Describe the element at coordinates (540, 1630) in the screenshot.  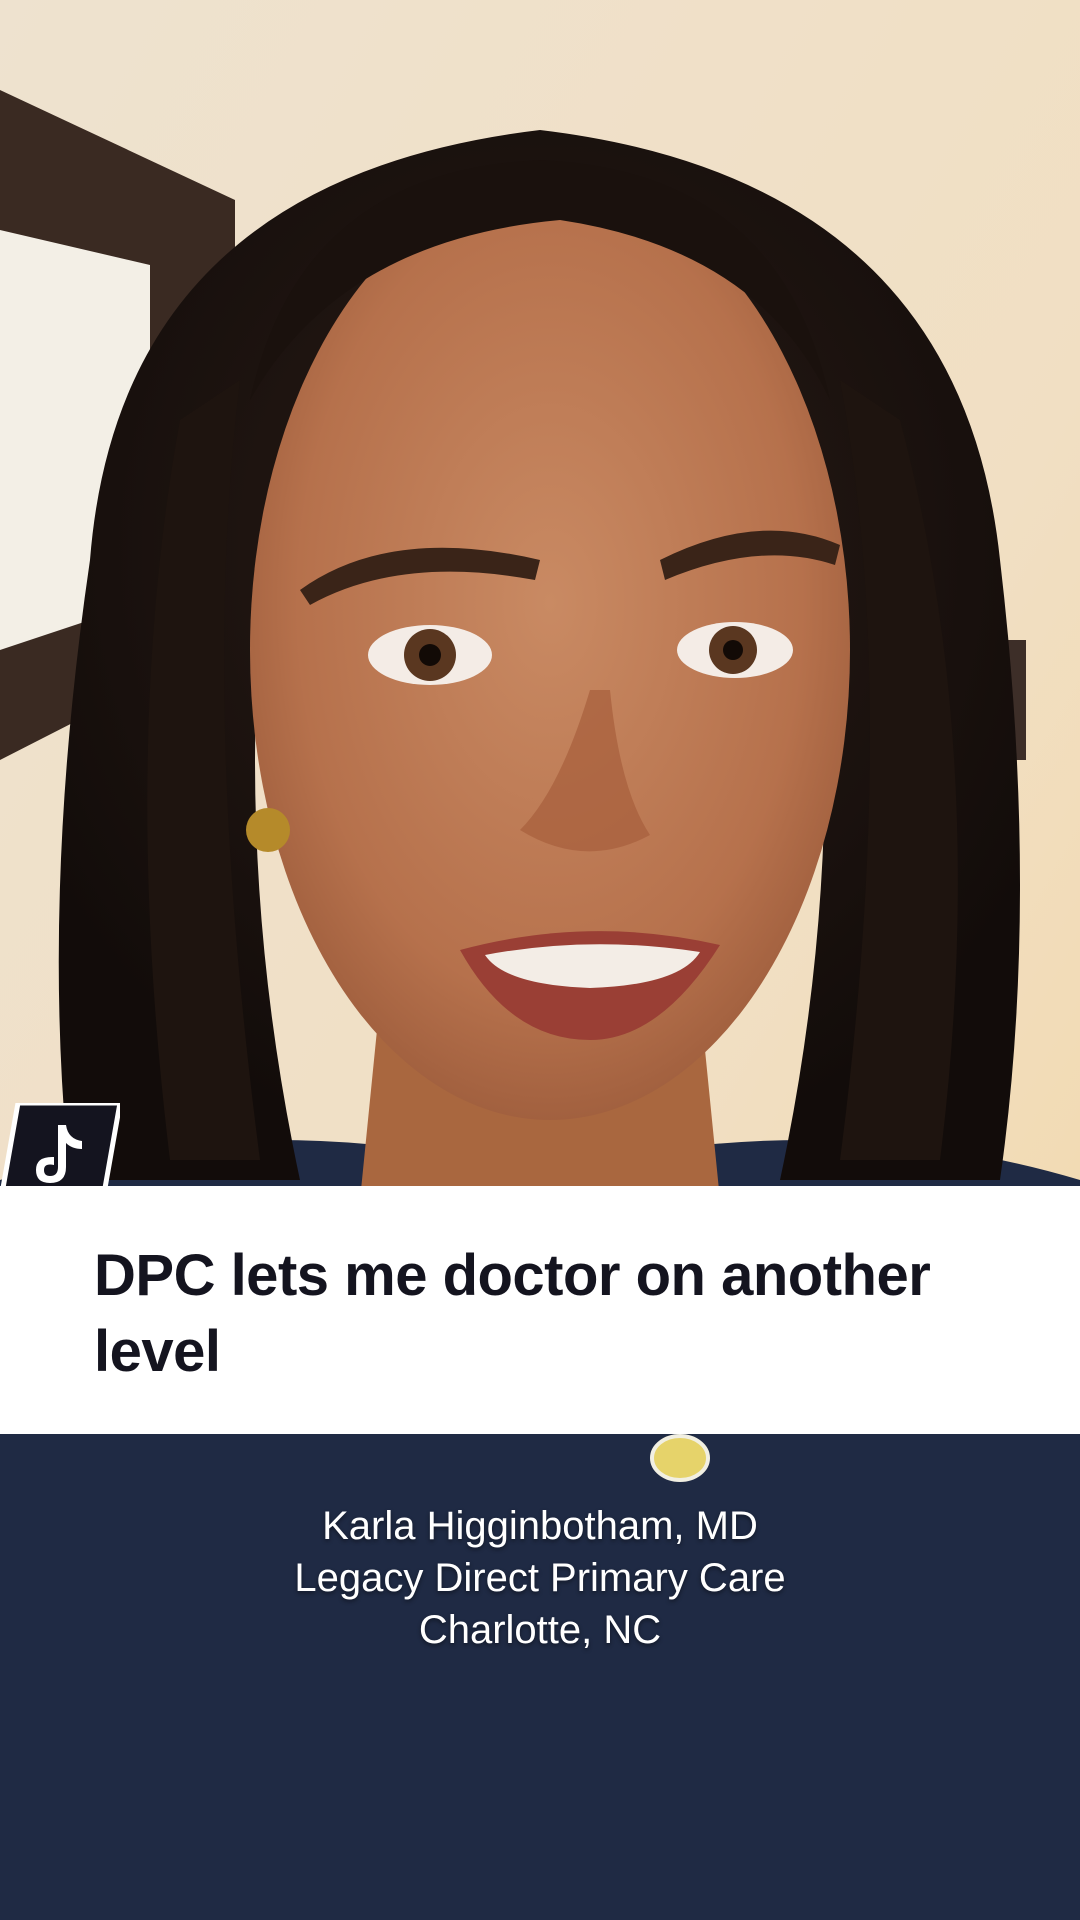
I see `caption-location: Charlotte, NC` at that location.